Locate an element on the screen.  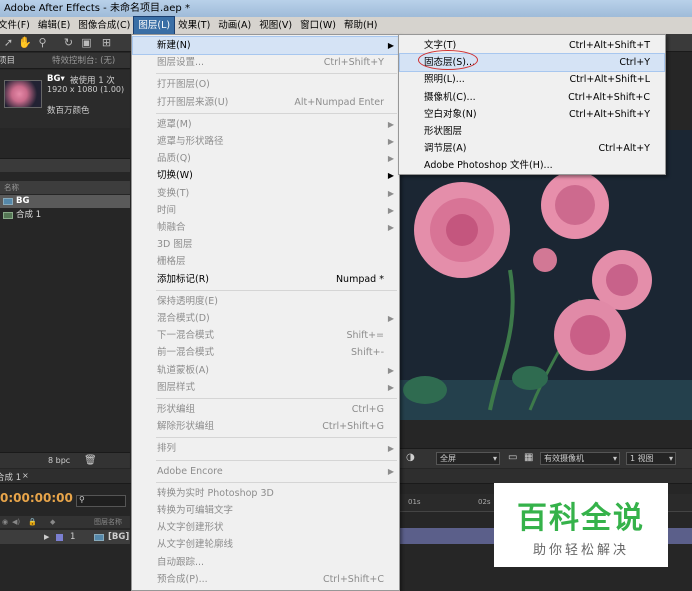
menu-item-label: 切换(W) is located at coordinates (175, 176).